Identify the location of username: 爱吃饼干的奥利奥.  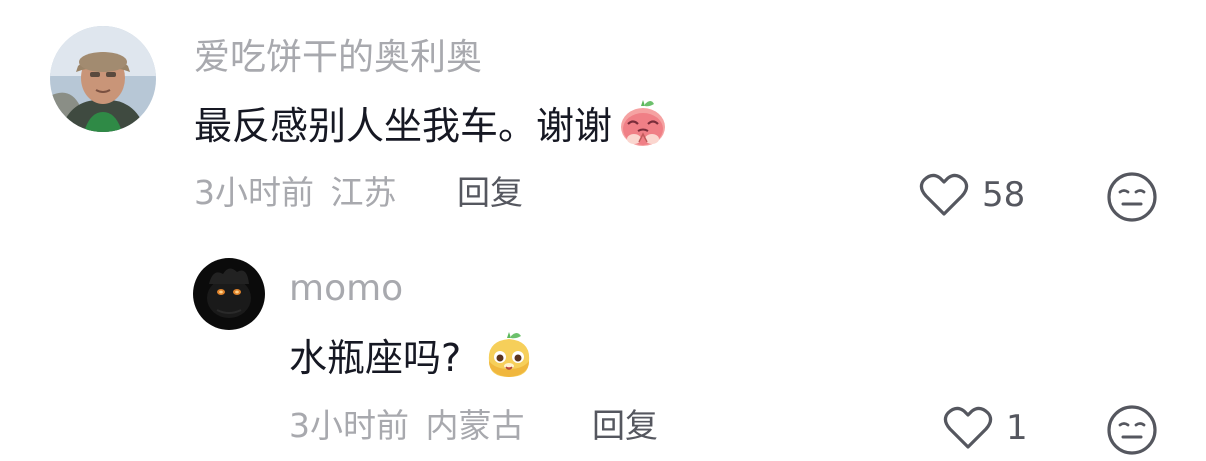
(338, 58).